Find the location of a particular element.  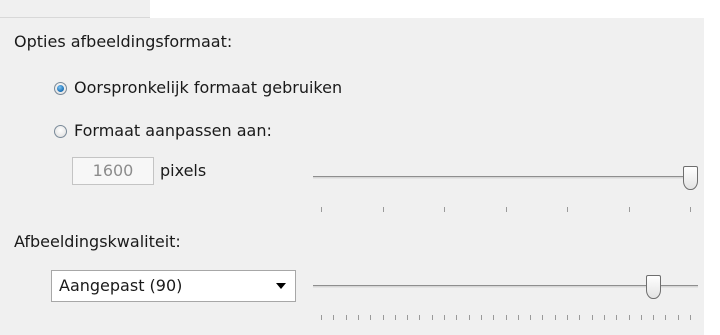

radio-resize-to: Formaat aanpassen aan: is located at coordinates (163, 131).